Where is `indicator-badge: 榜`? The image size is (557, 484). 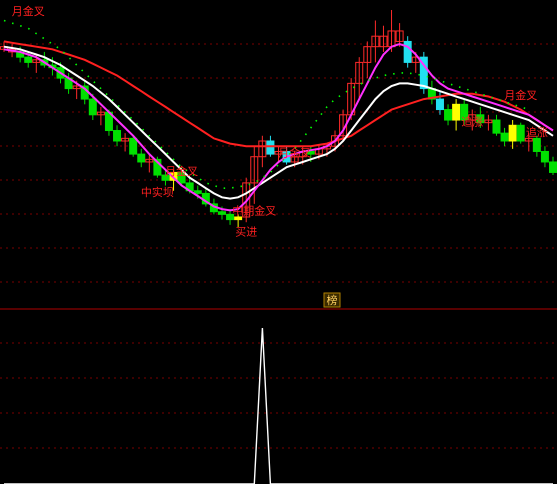
indicator-badge: 榜 is located at coordinates (332, 300).